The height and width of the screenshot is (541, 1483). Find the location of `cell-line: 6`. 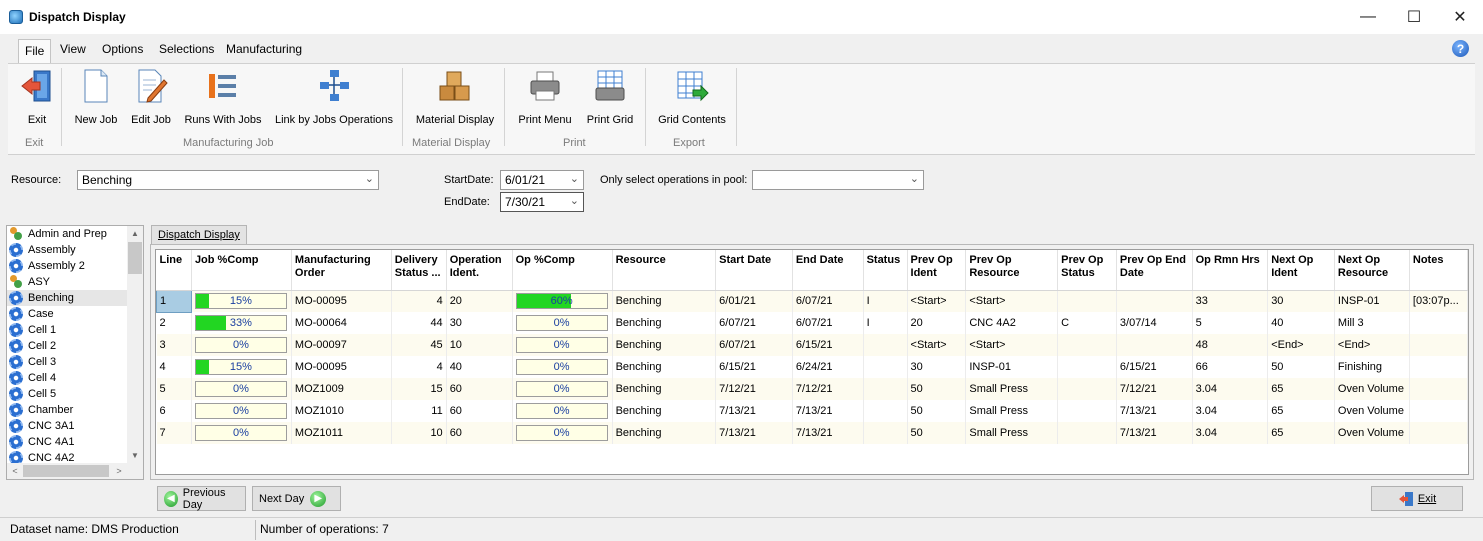

cell-line: 6 is located at coordinates (174, 411).